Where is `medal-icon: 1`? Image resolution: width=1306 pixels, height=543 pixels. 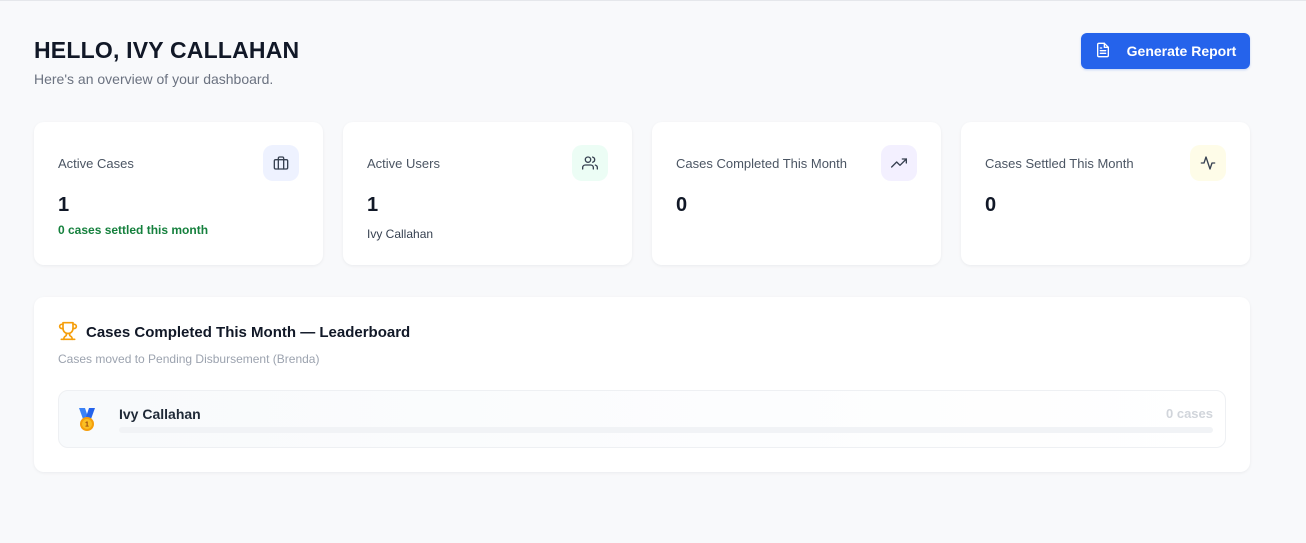 medal-icon: 1 is located at coordinates (87, 420).